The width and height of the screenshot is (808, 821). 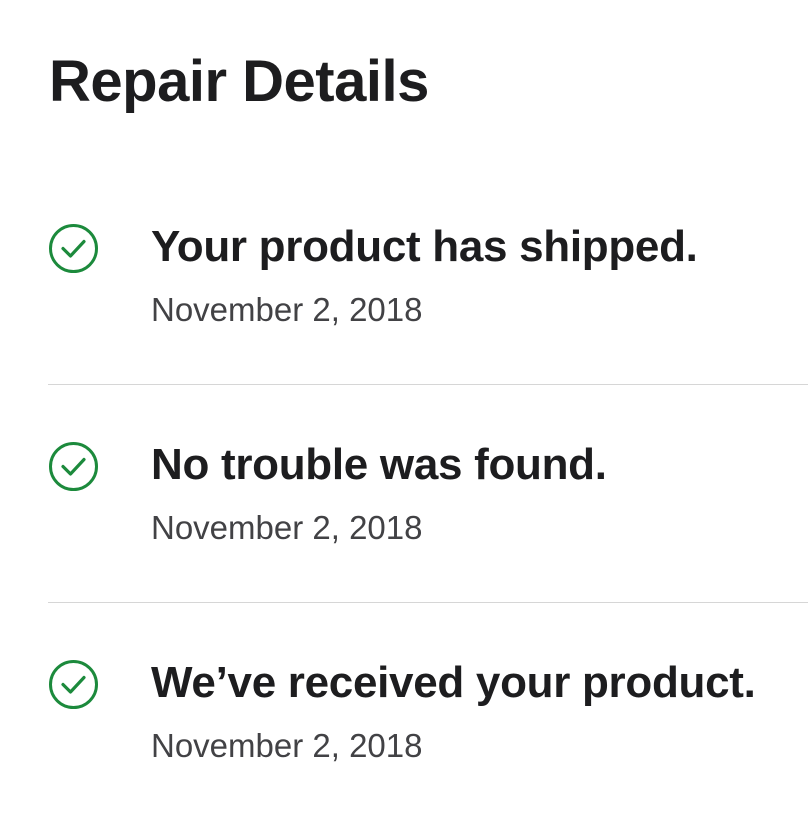 I want to click on status-title: No trouble was found., so click(x=379, y=464).